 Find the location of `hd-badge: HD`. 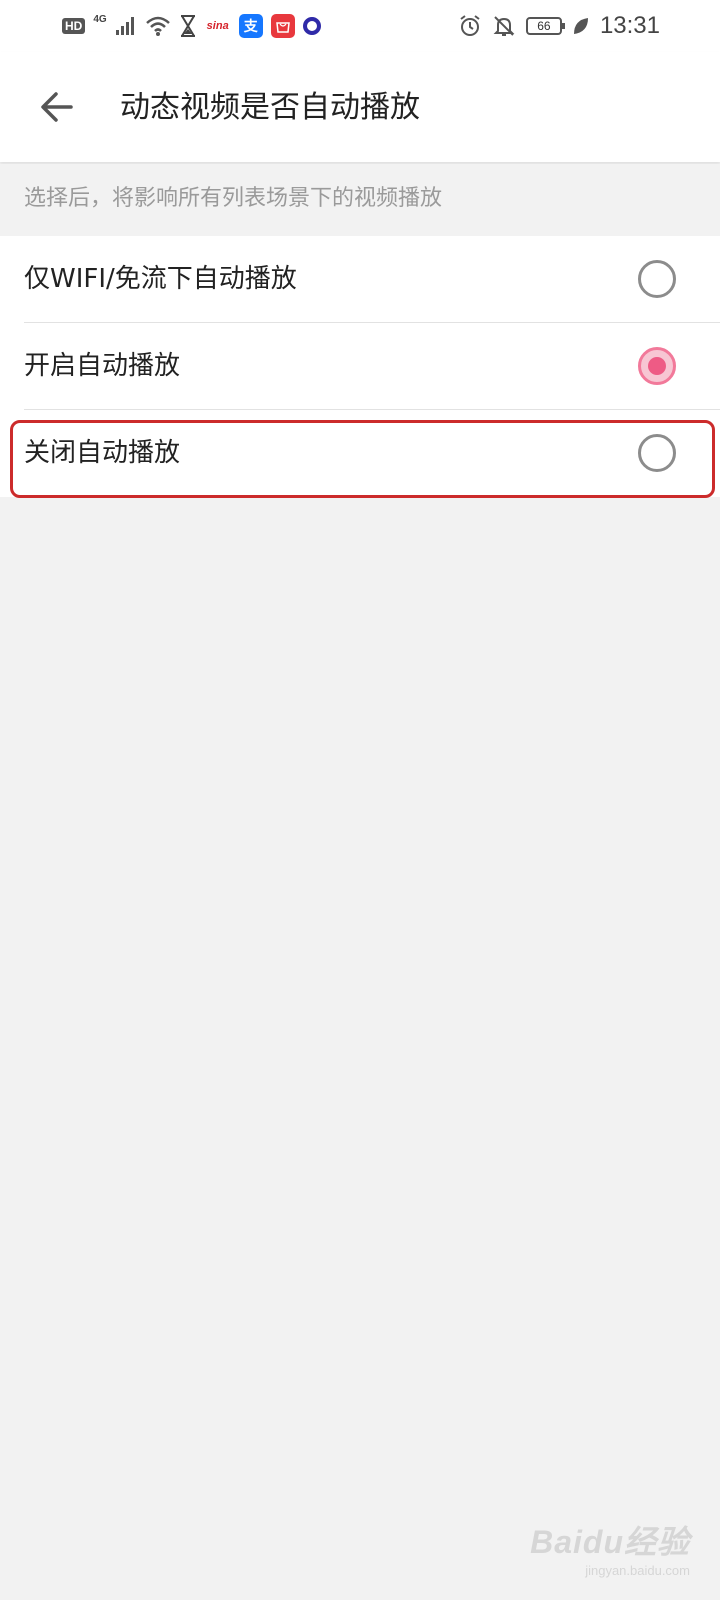

hd-badge: HD is located at coordinates (74, 26).